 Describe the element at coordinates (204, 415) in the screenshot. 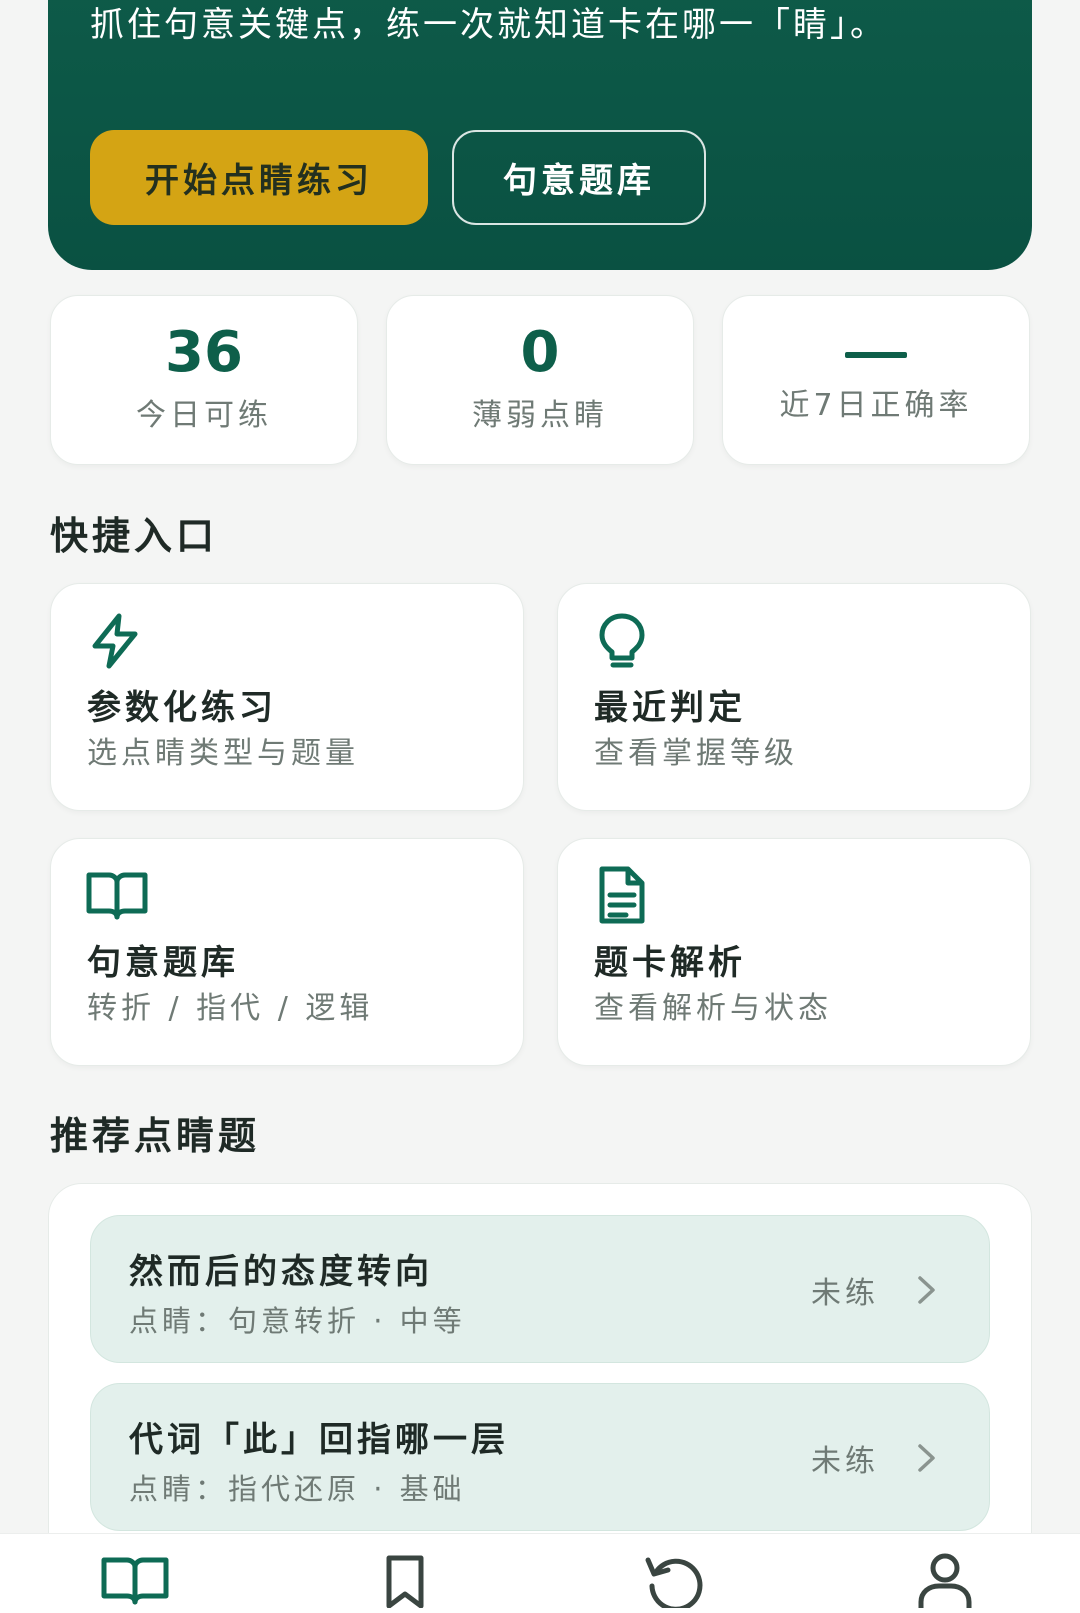

I see `stat-label: 今日可练` at that location.